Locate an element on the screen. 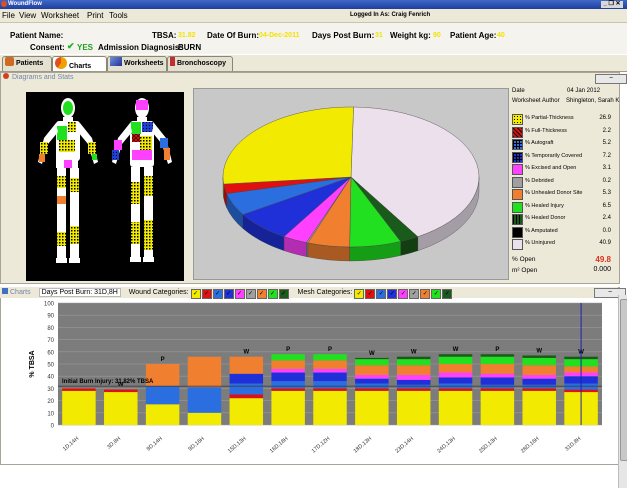  days-post-burn-selector: Days Post Burn: 31D,8H is located at coordinates (79, 292).